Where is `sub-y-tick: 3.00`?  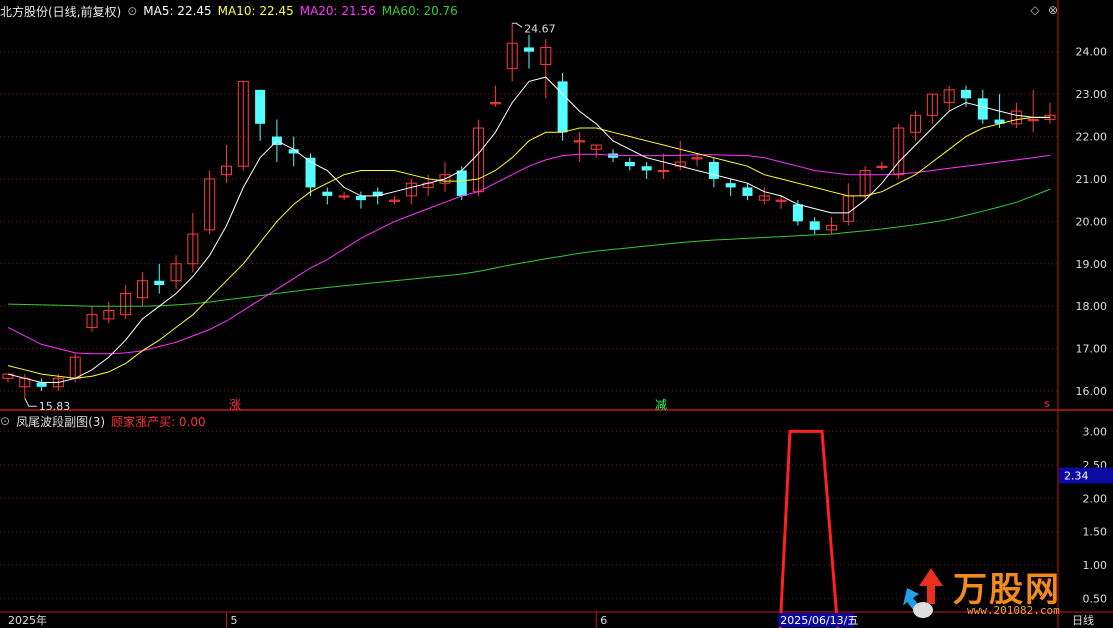 sub-y-tick: 3.00 is located at coordinates (1095, 431).